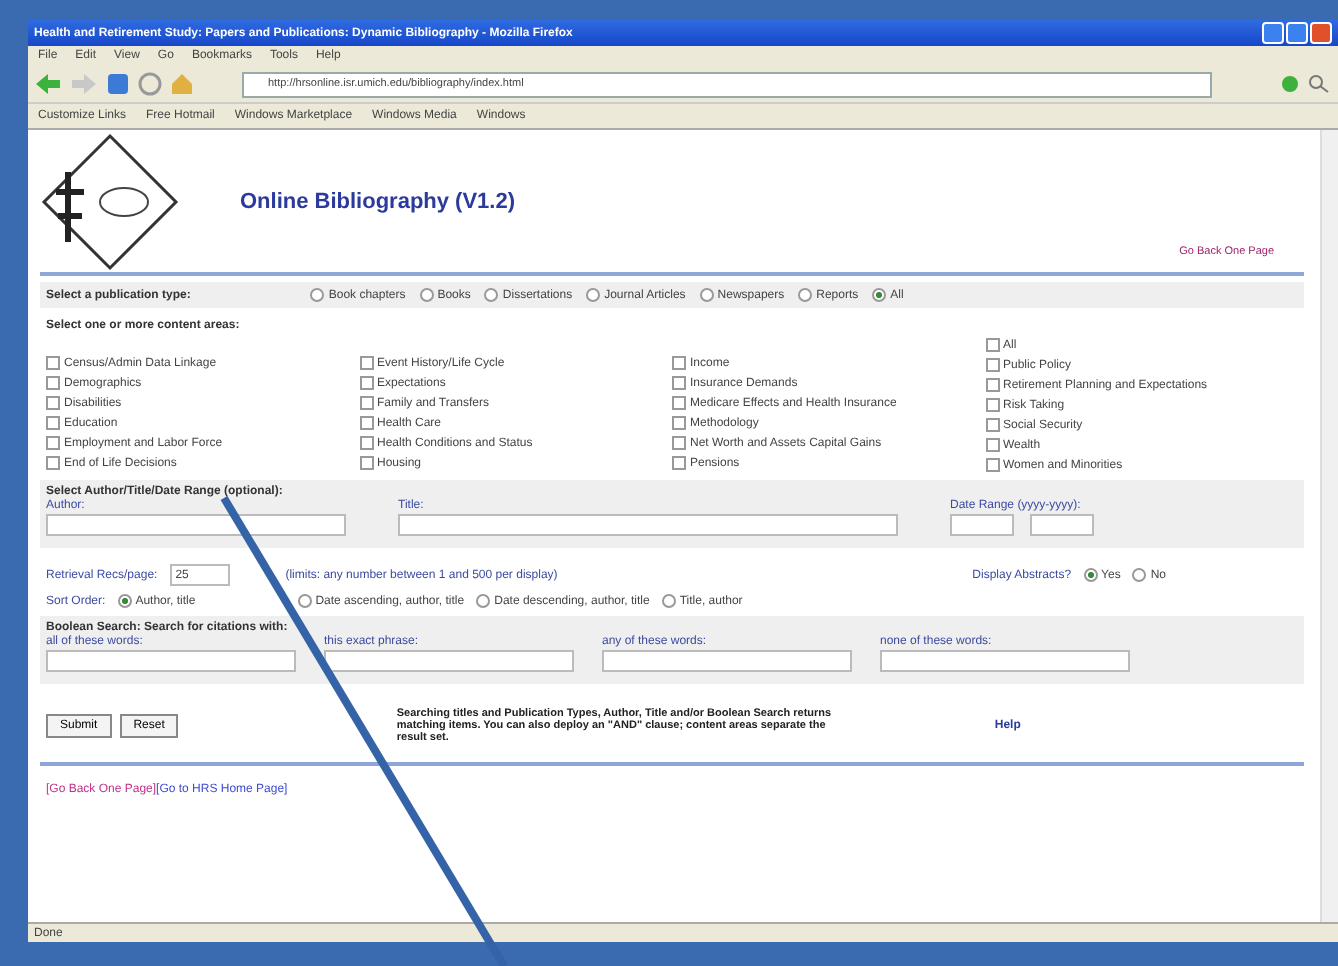 The image size is (1338, 966). What do you see at coordinates (110, 202) in the screenshot?
I see `logo-drawing` at bounding box center [110, 202].